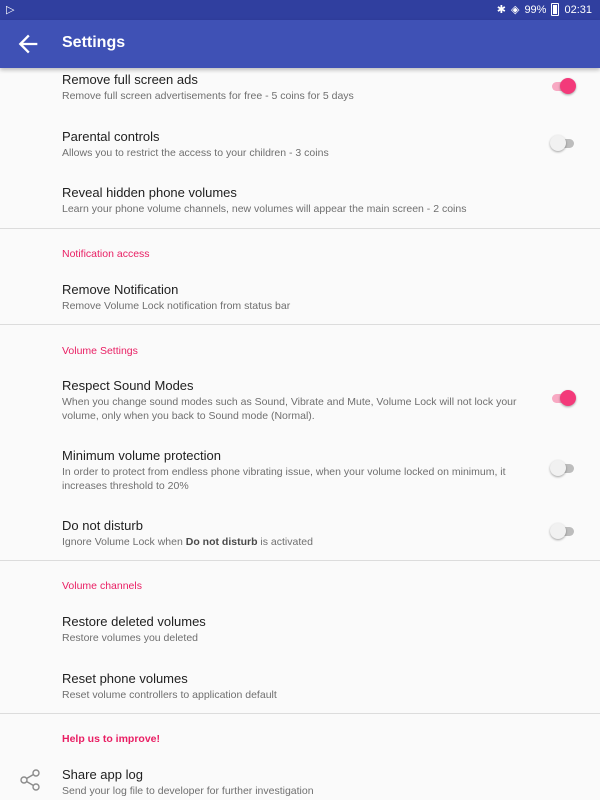 The height and width of the screenshot is (800, 600). What do you see at coordinates (111, 739) in the screenshot?
I see `section-header-help: Help us to improve!` at bounding box center [111, 739].